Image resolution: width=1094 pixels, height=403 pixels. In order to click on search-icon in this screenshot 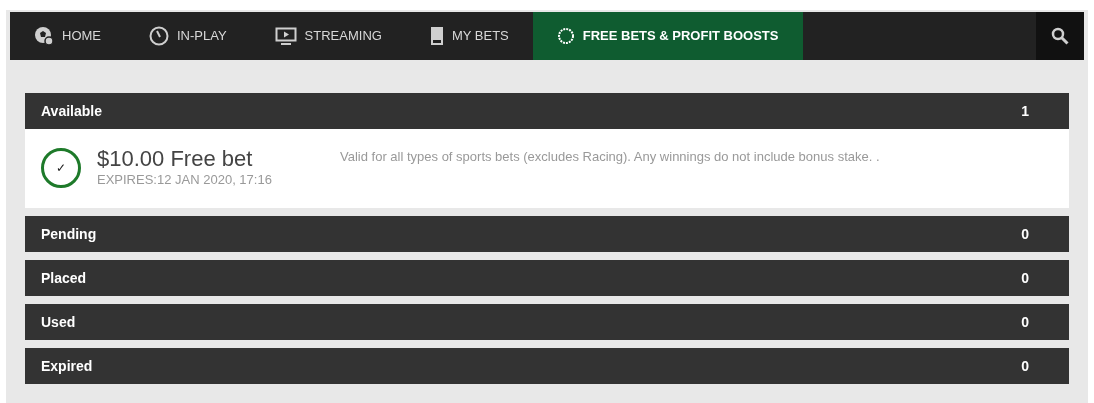, I will do `click(1060, 36)`.